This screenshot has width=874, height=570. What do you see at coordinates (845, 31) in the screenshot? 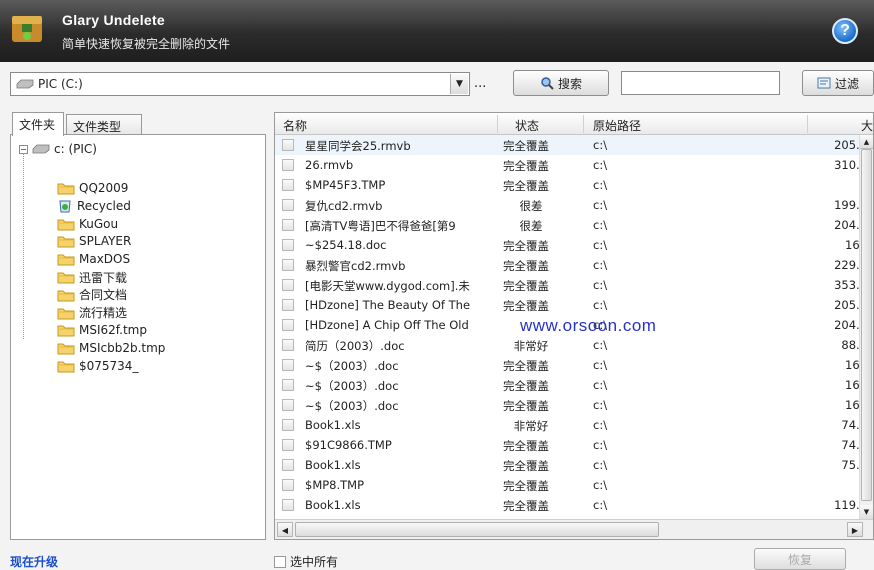
I see `help-button: ?` at bounding box center [845, 31].